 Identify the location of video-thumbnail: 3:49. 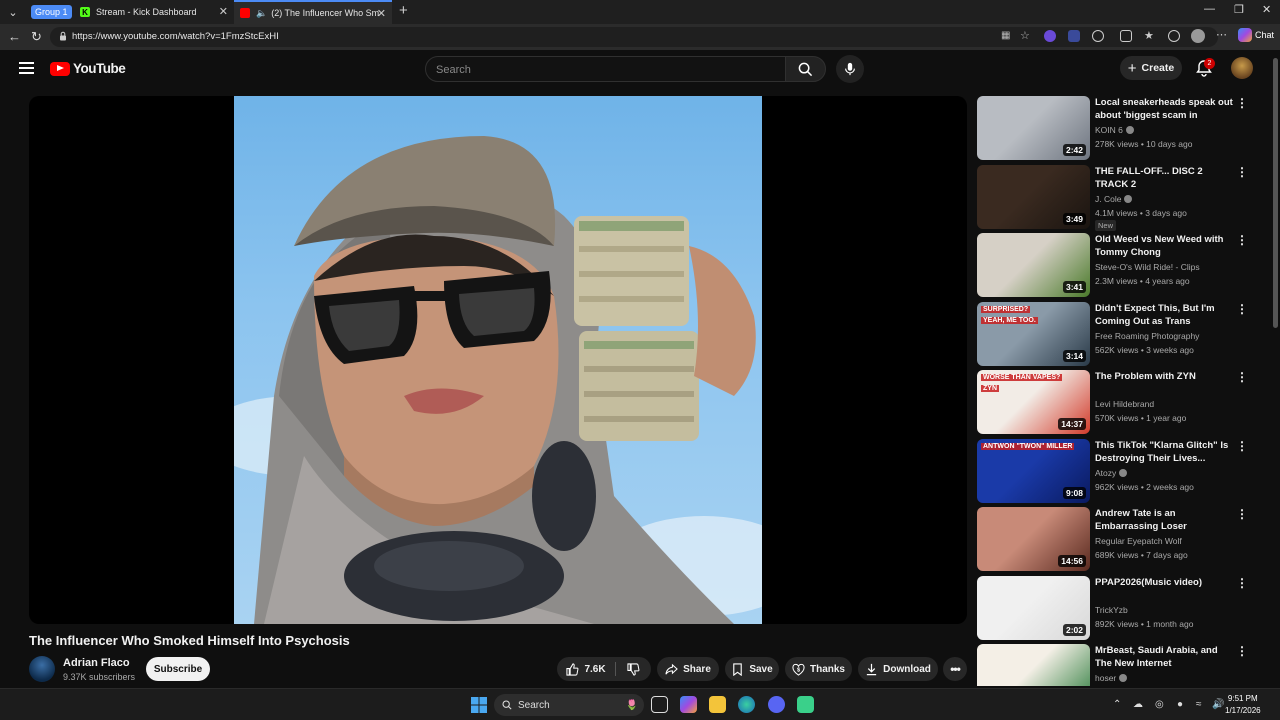
(1033, 196).